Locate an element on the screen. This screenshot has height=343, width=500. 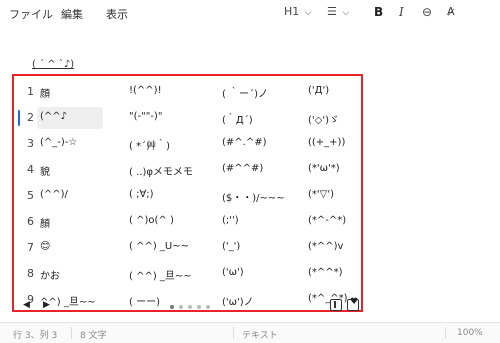
panel-toggle-icon is located at coordinates (336, 305).